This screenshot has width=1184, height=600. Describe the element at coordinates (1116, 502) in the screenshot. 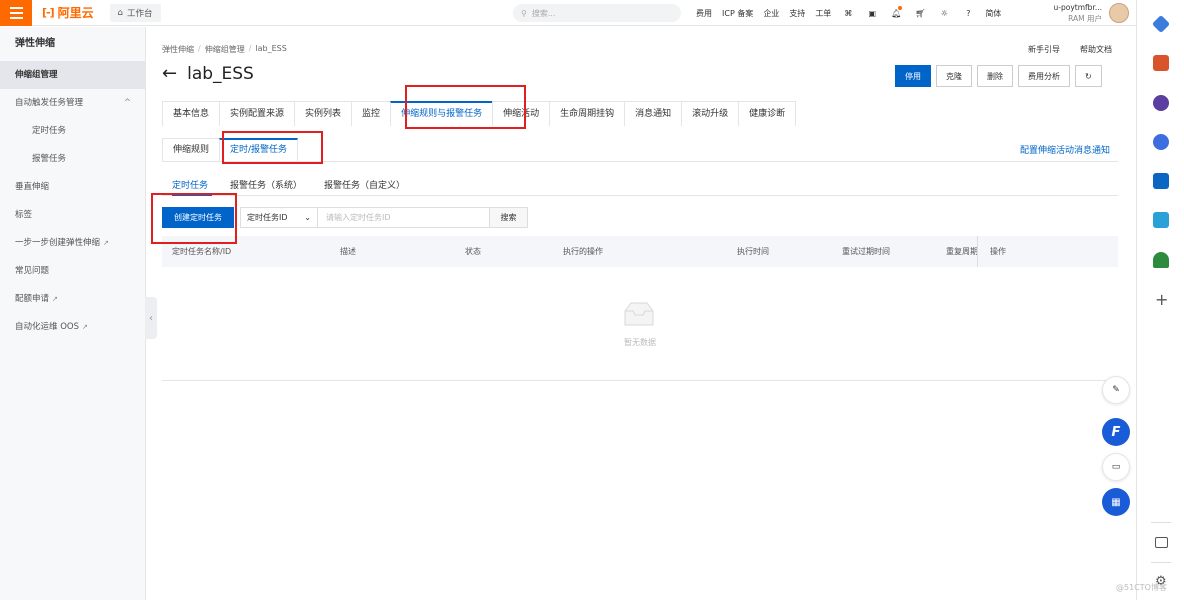

I see `apps-button: ▦` at that location.